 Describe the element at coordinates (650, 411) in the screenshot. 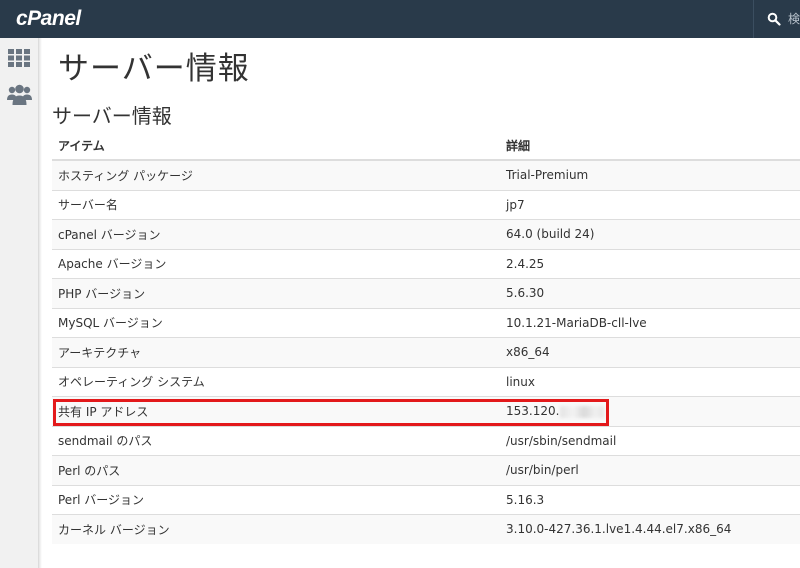

I see `row-detail-ip: 153.120.` at that location.